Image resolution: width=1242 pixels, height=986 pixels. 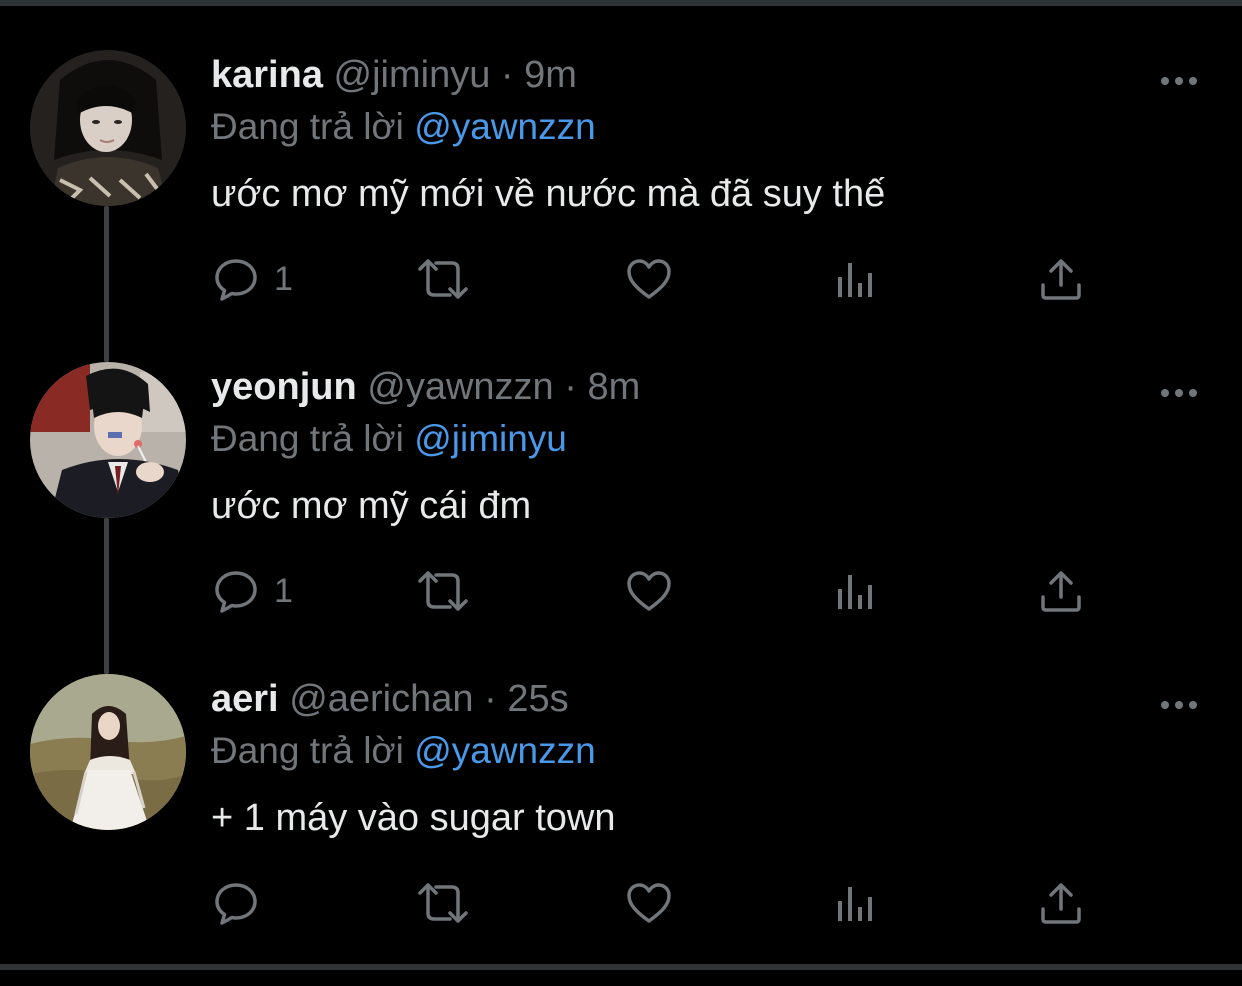 I want to click on top-divider, so click(x=621, y=3).